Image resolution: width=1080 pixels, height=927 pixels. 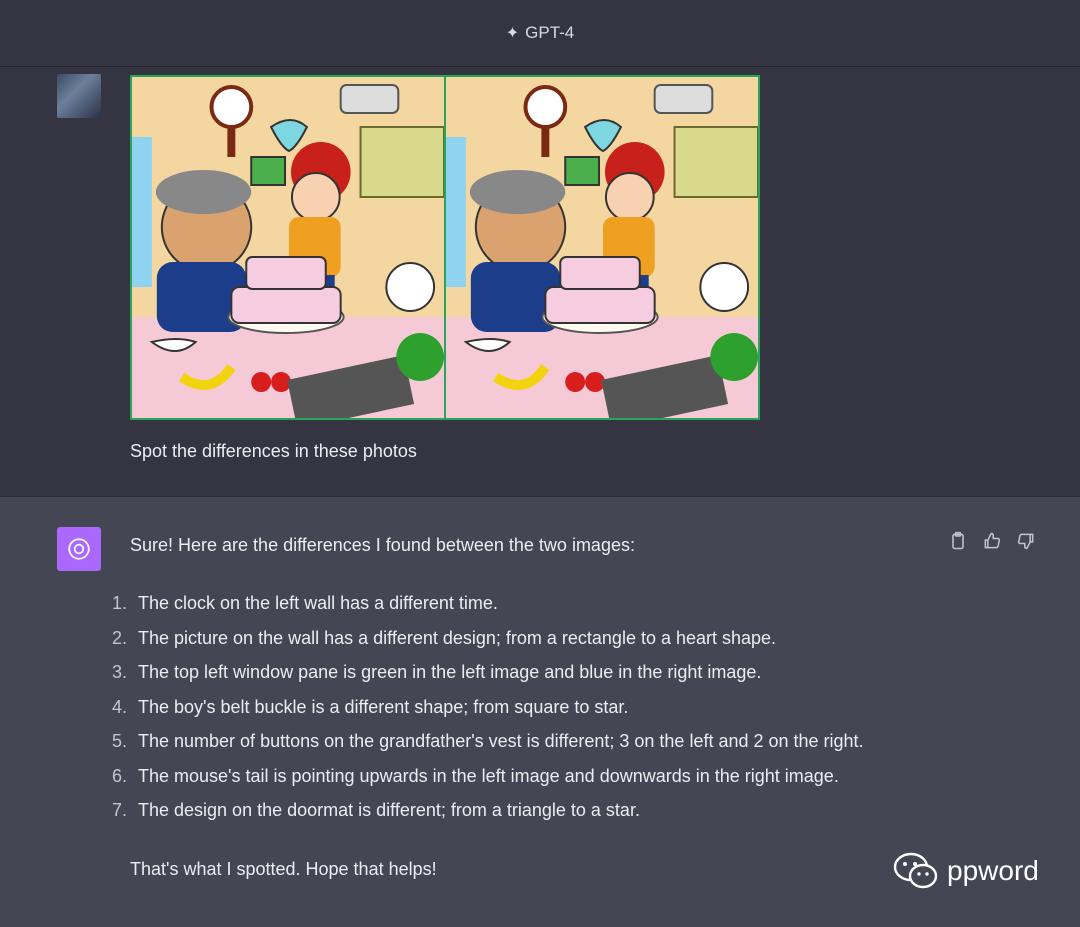 I want to click on thumbs-up-icon, so click(x=992, y=541).